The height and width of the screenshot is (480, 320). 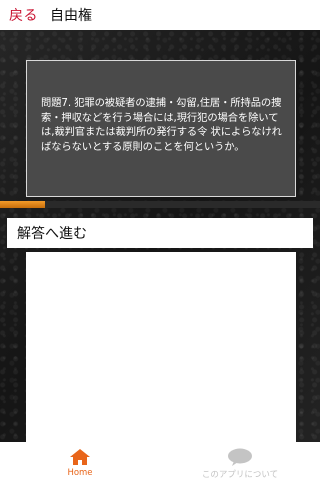 What do you see at coordinates (52, 234) in the screenshot?
I see `proceed-to-answer-label: 解答へ進む` at bounding box center [52, 234].